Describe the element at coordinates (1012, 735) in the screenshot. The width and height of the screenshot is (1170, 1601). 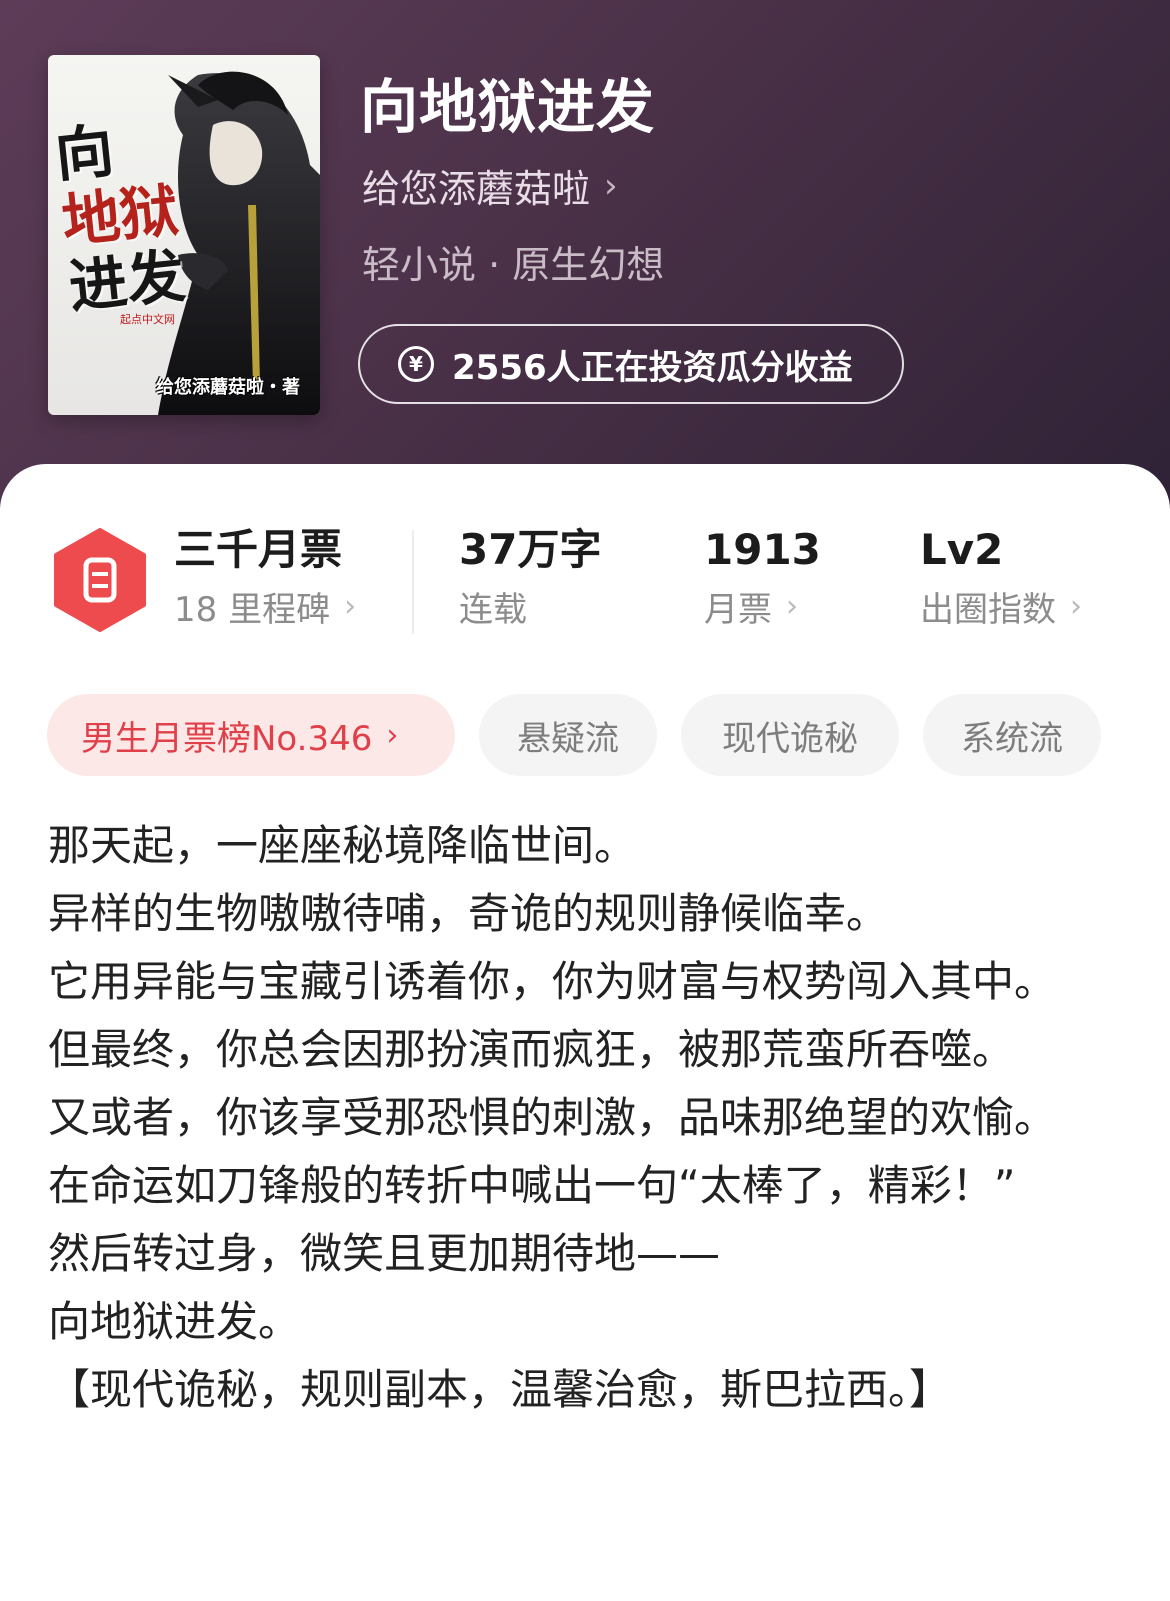
I see `tag-item: 系统流` at that location.